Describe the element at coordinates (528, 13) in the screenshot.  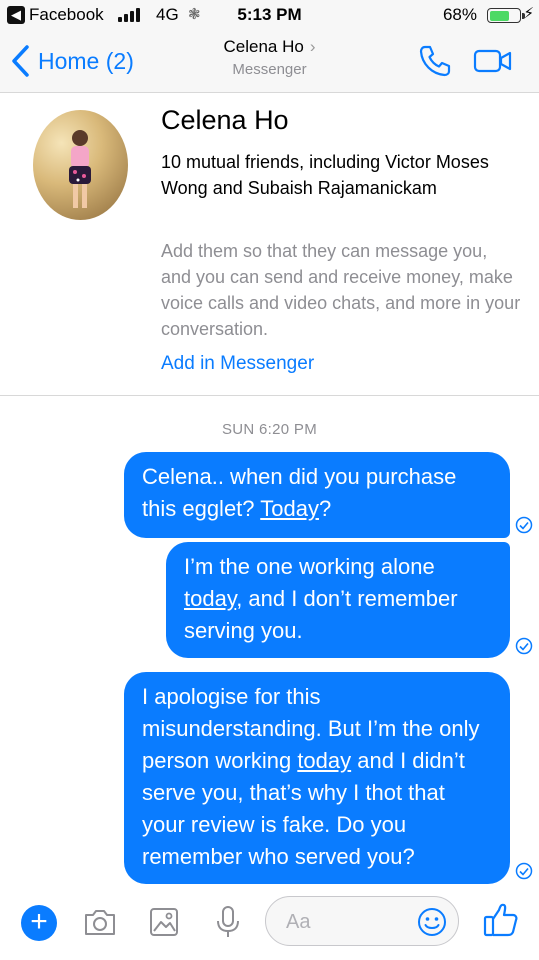
I see `charging-icon: ⚡︎` at that location.